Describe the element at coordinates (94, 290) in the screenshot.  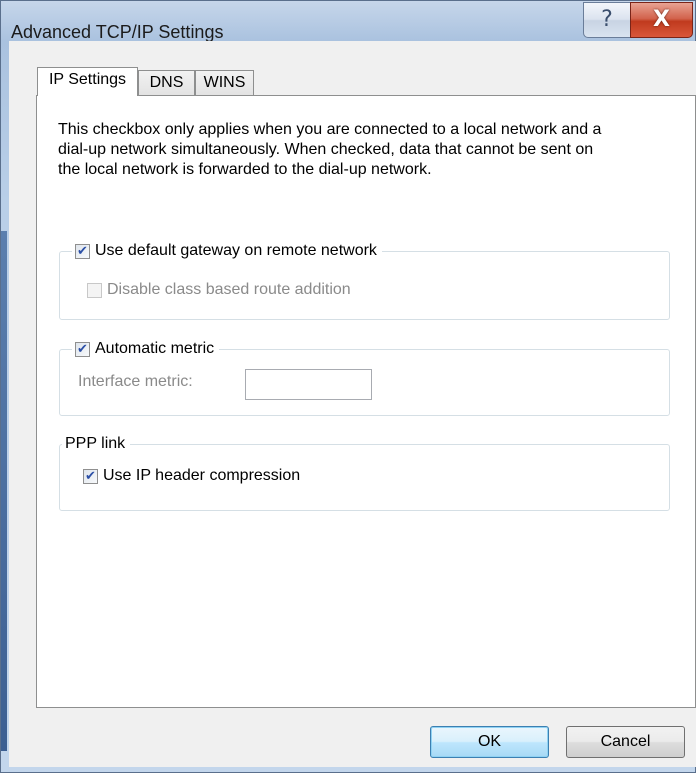
I see `checkbox-unchecked-icon` at that location.